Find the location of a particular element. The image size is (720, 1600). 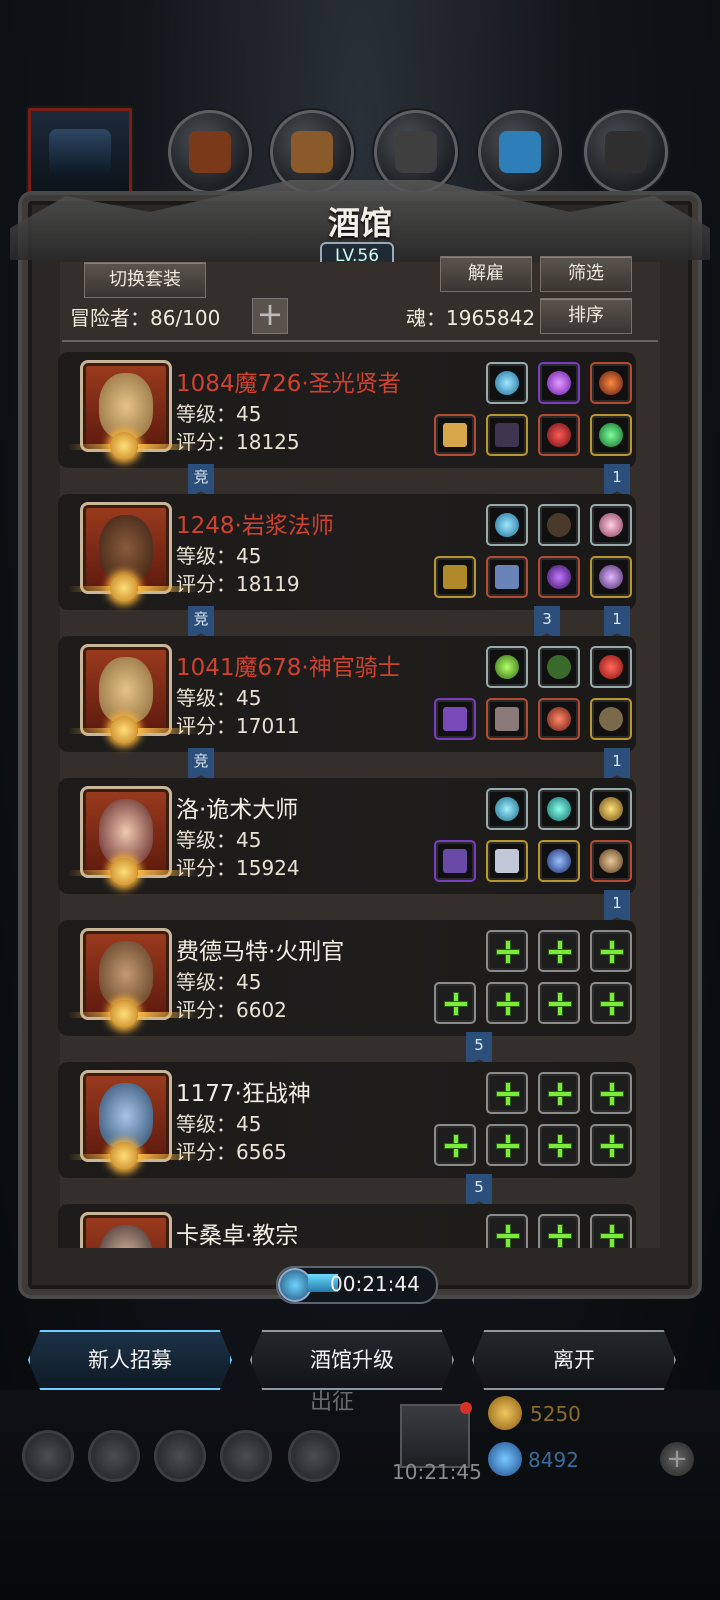

gem-amount: 8492 is located at coordinates (553, 1460).